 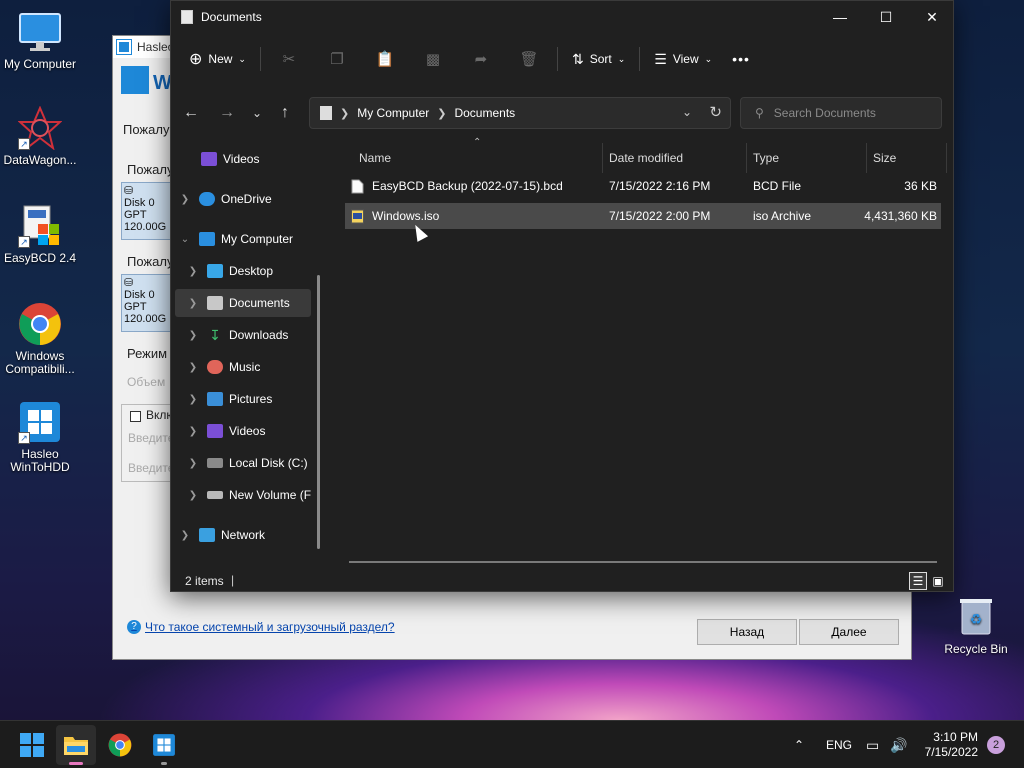 What do you see at coordinates (249, 431) in the screenshot?
I see `nav-item-videos: ❯ Videos` at bounding box center [249, 431].